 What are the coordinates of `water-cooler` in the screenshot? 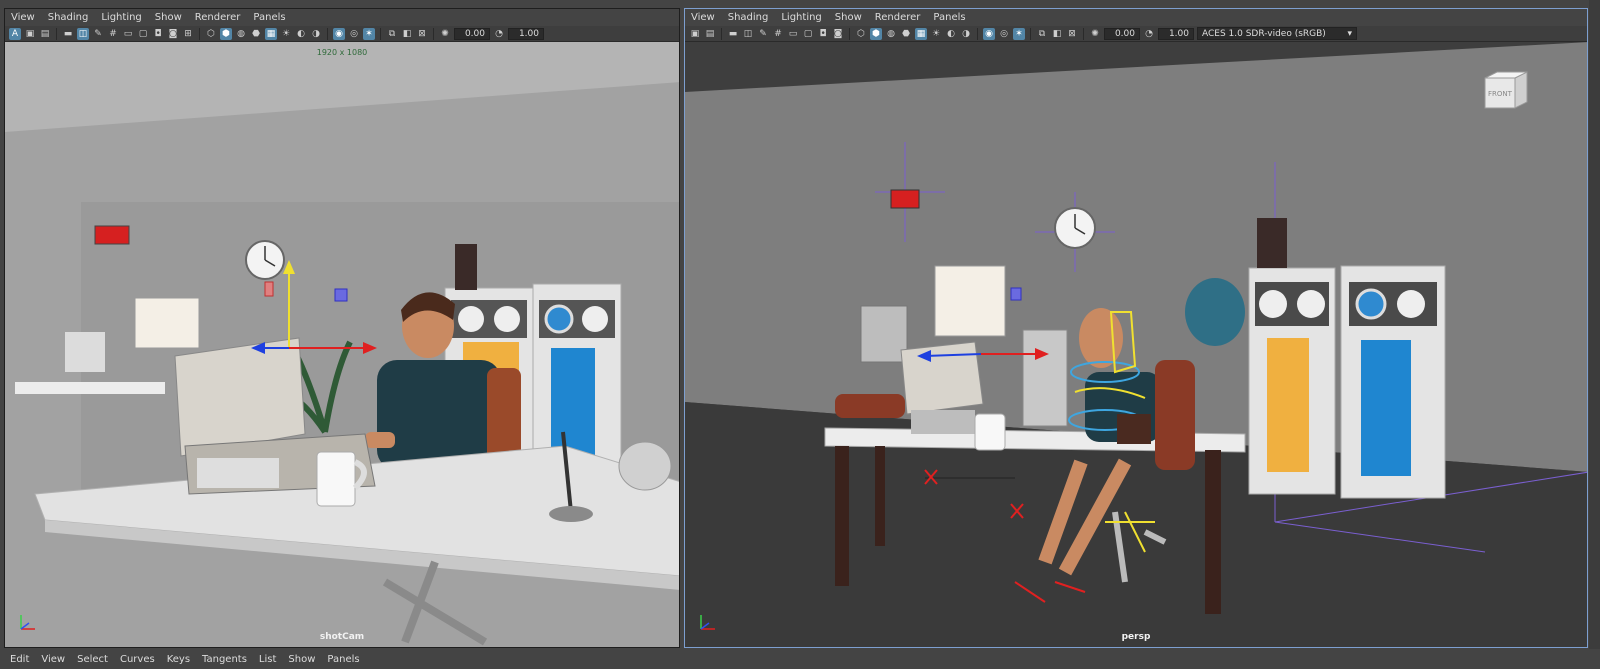 It's located at (1215, 312).